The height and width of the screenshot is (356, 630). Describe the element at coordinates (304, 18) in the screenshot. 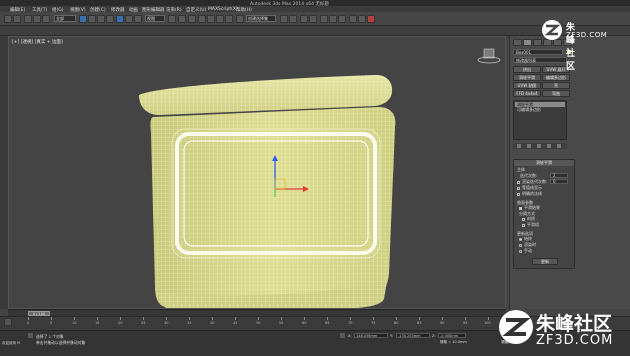

I see `scene-explorer-icon` at that location.